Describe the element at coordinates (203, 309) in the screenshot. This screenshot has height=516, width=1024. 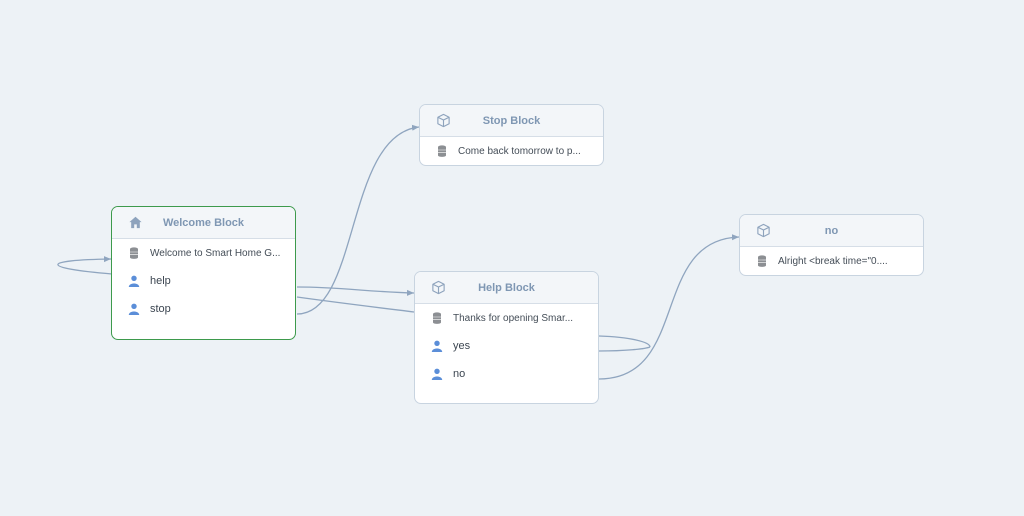
I see `intent-row-stop: stop` at that location.